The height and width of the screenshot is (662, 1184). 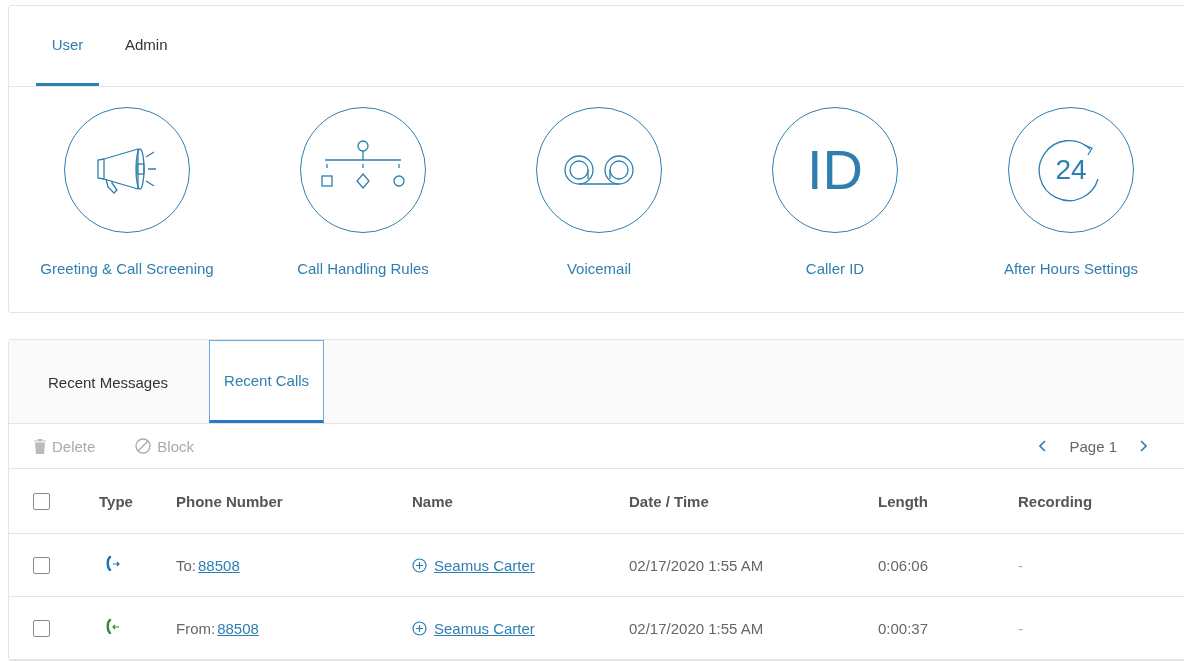 What do you see at coordinates (669, 501) in the screenshot?
I see `column-header: Date / Time` at bounding box center [669, 501].